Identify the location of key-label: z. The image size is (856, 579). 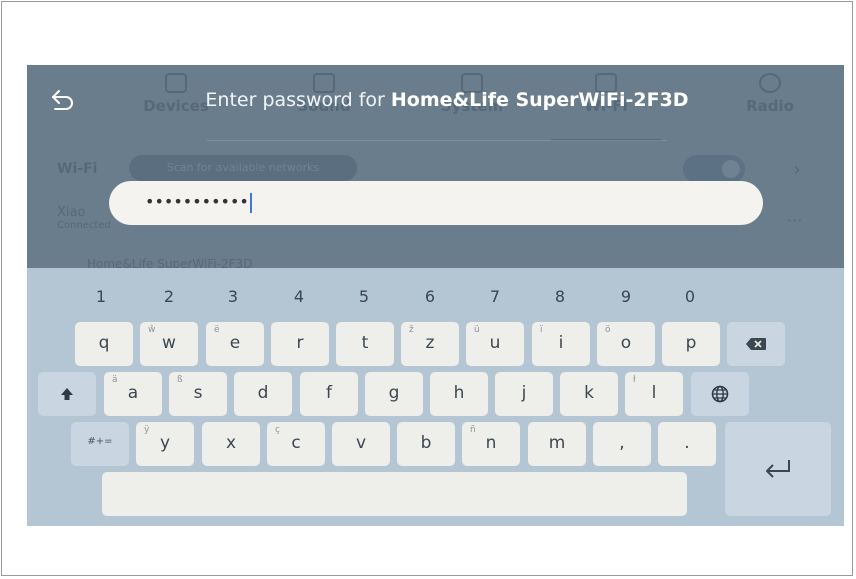
(430, 343).